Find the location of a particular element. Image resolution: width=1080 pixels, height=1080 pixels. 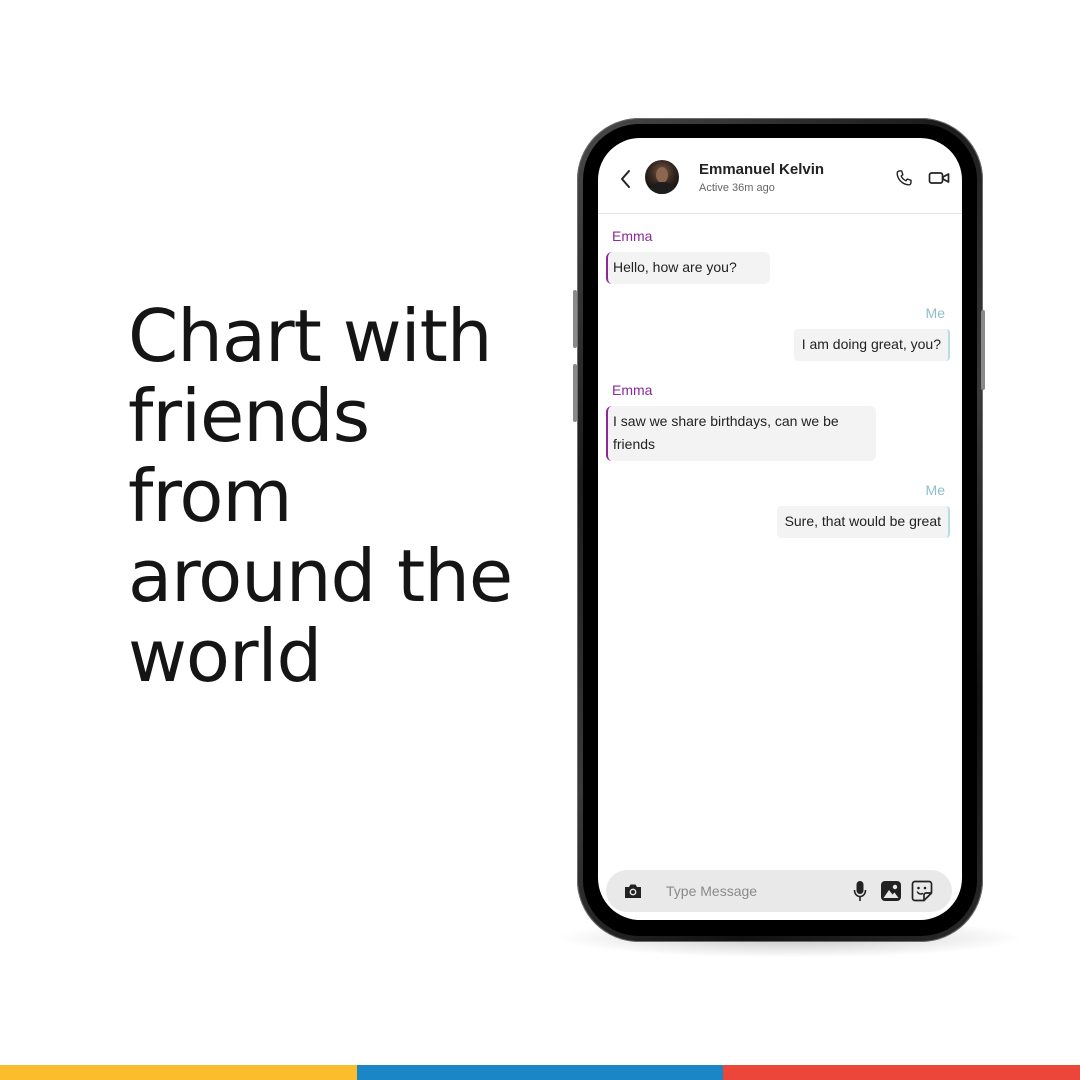

headline-line: around the is located at coordinates (320, 576).